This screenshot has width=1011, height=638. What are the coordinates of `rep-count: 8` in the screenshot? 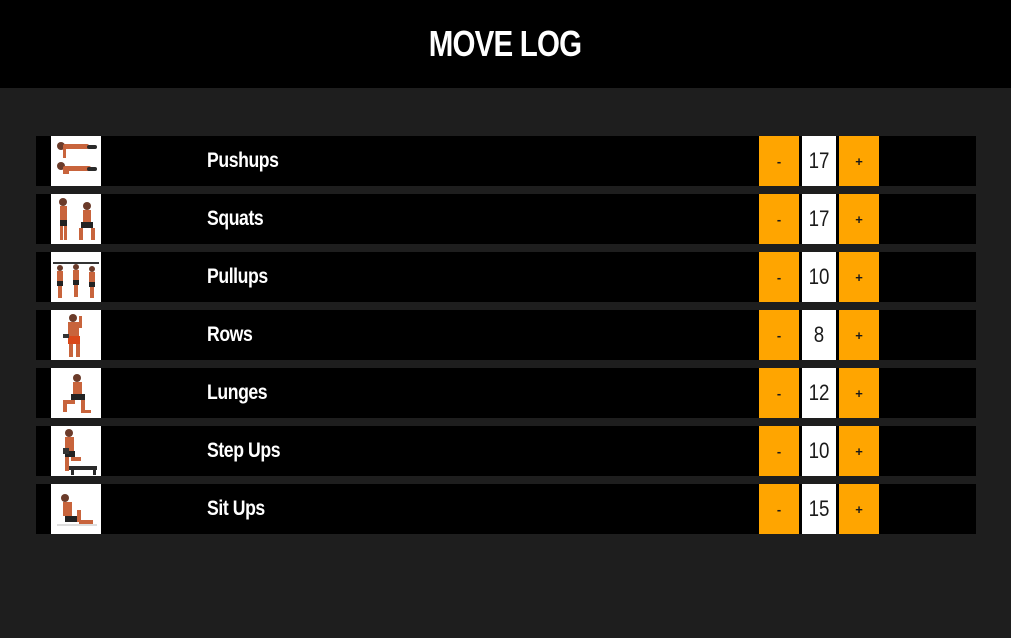 It's located at (819, 335).